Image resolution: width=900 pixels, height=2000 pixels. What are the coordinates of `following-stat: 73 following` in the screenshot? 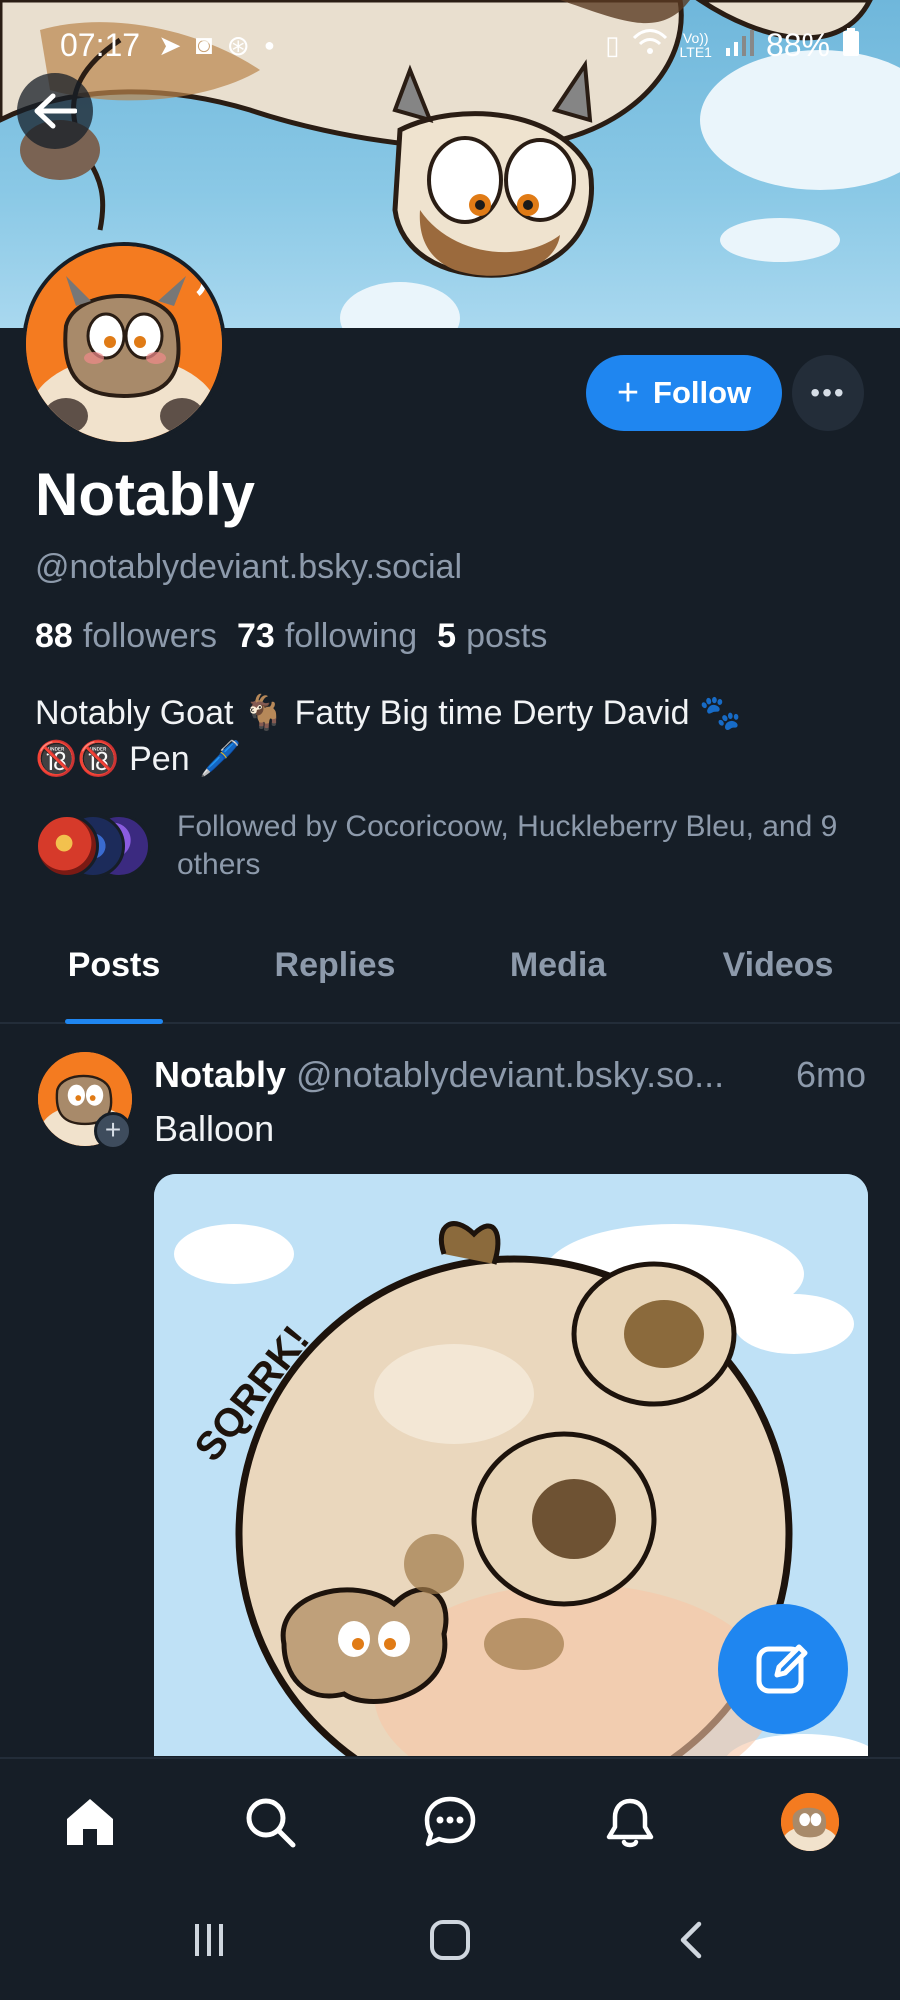 It's located at (327, 636).